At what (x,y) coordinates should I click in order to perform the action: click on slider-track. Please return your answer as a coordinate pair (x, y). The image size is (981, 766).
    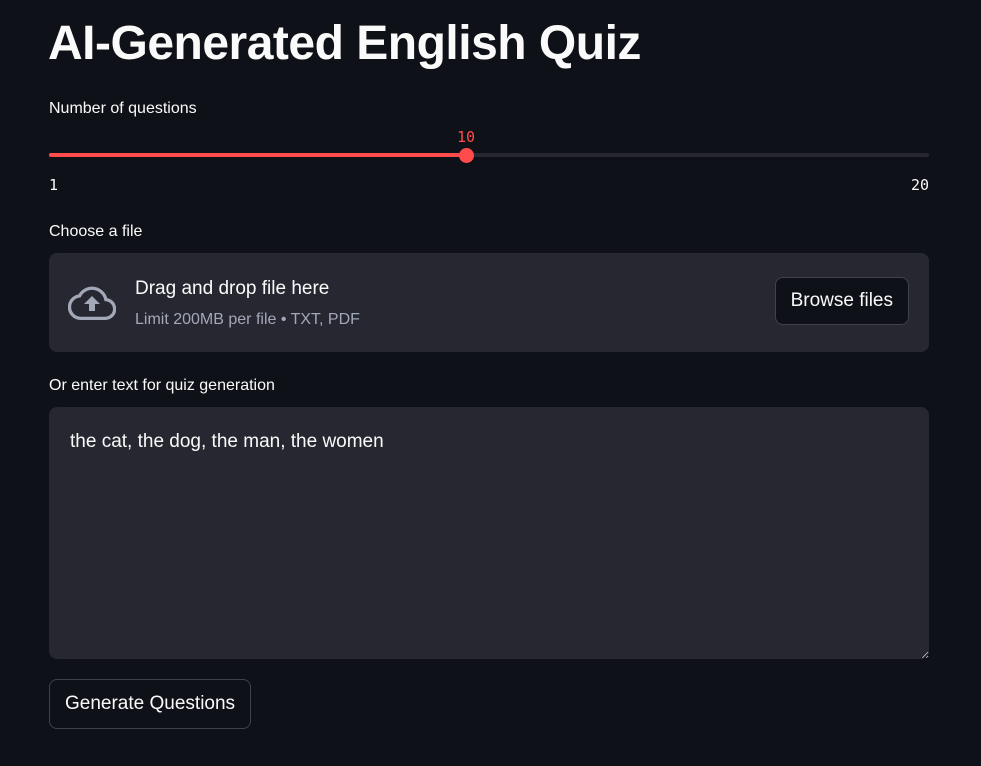
    Looking at the image, I should click on (489, 155).